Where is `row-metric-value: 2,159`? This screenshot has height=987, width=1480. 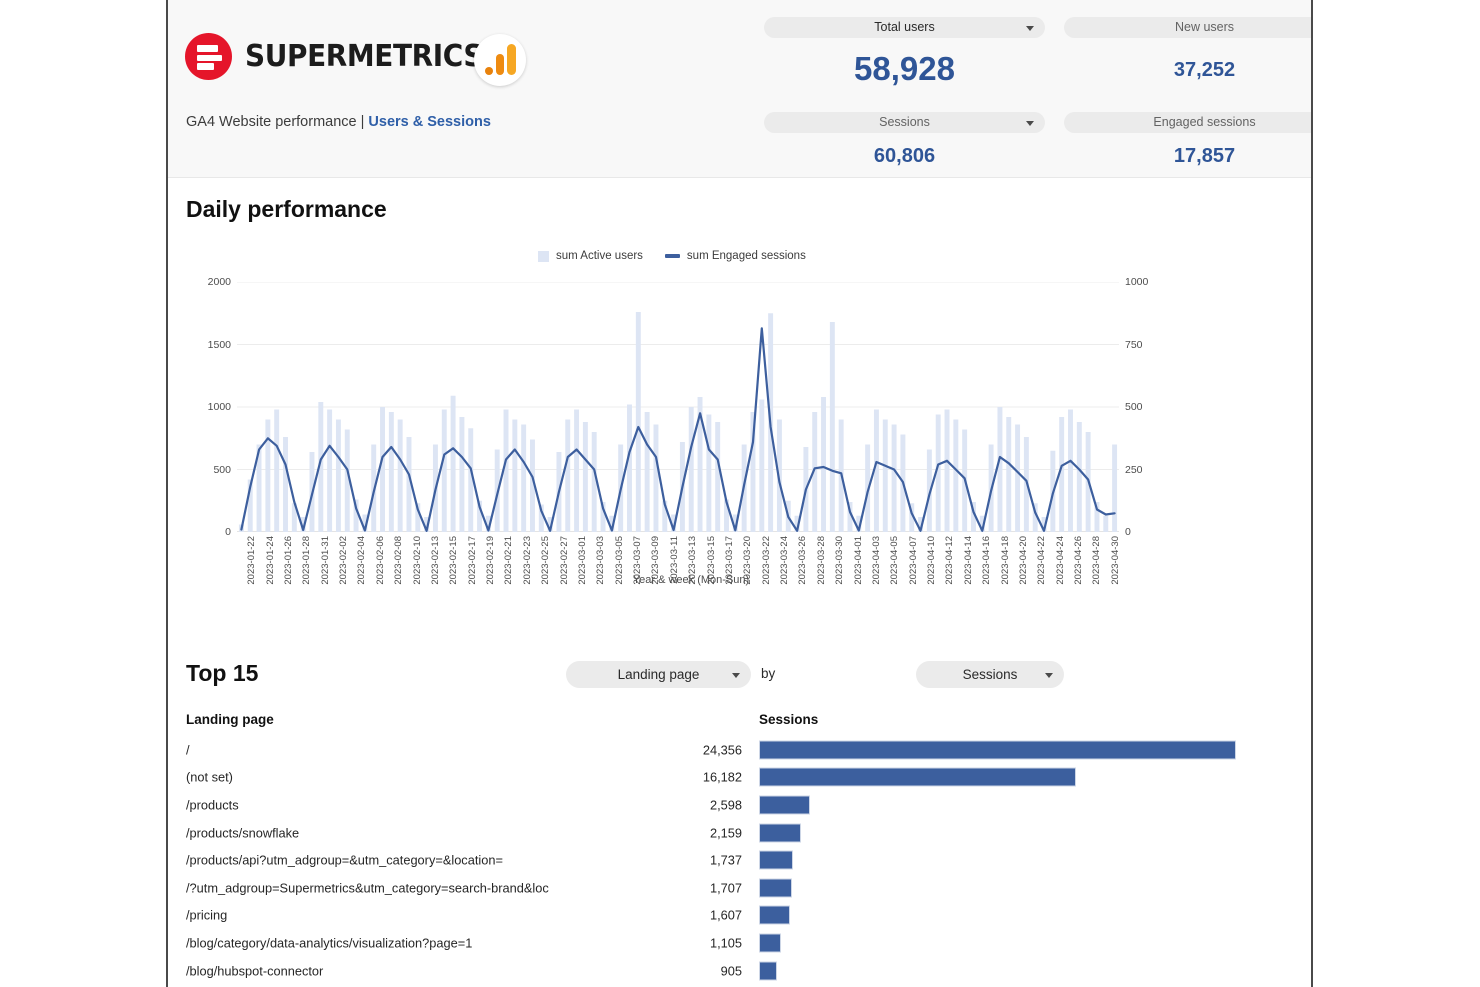
row-metric-value: 2,159 is located at coordinates (725, 833).